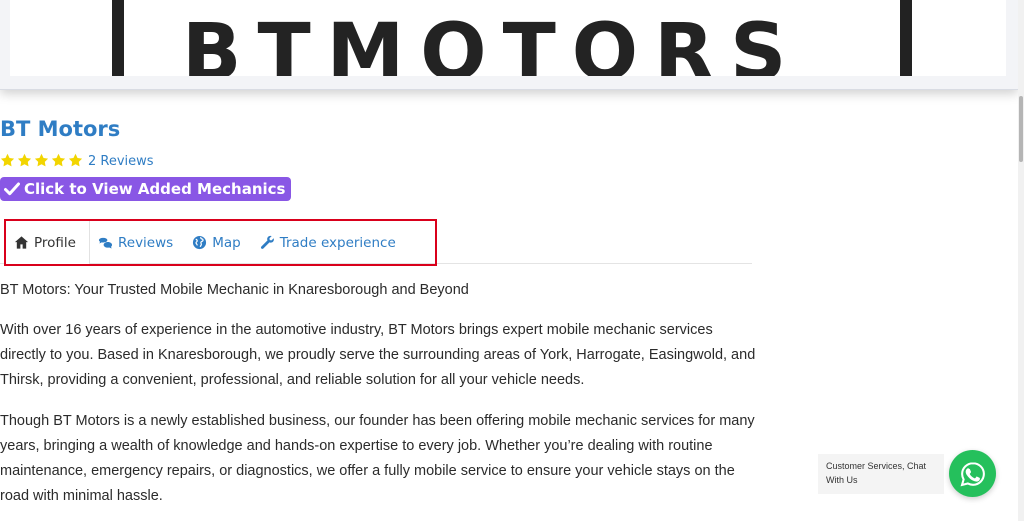 This screenshot has width=1024, height=521. Describe the element at coordinates (492, 42) in the screenshot. I see `logo-text: BTMOTORS` at that location.